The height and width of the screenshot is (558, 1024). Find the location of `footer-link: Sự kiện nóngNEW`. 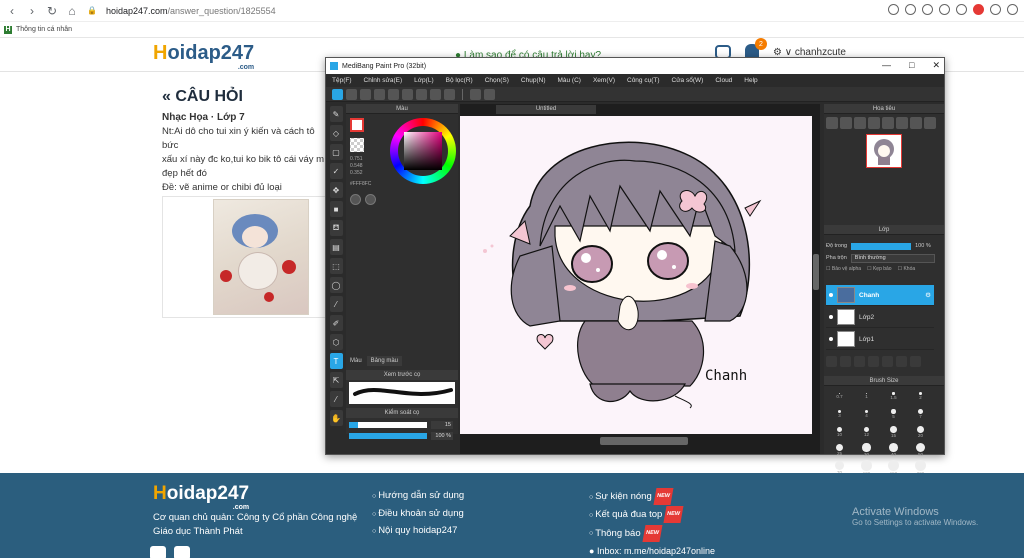

footer-link: Sự kiện nóngNEW is located at coordinates (635, 497).